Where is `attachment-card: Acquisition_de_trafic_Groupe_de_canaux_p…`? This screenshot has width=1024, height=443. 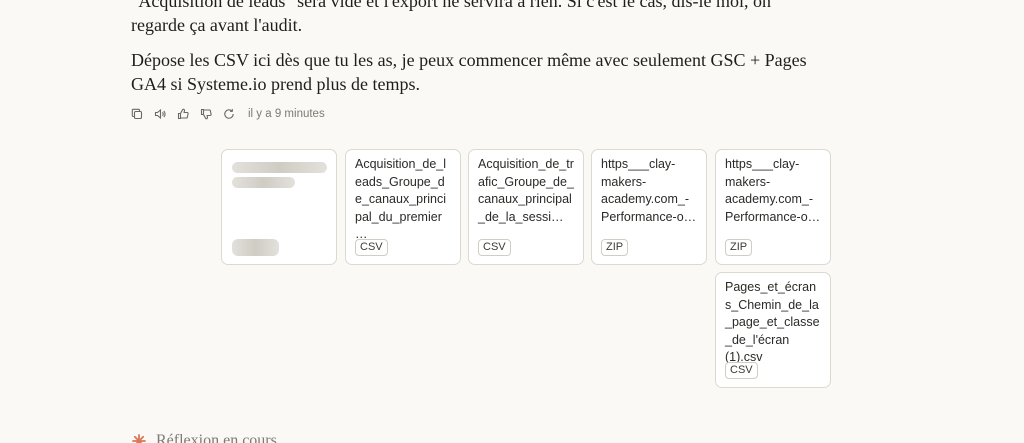 attachment-card: Acquisition_de_trafic_Groupe_de_canaux_p… is located at coordinates (526, 207).